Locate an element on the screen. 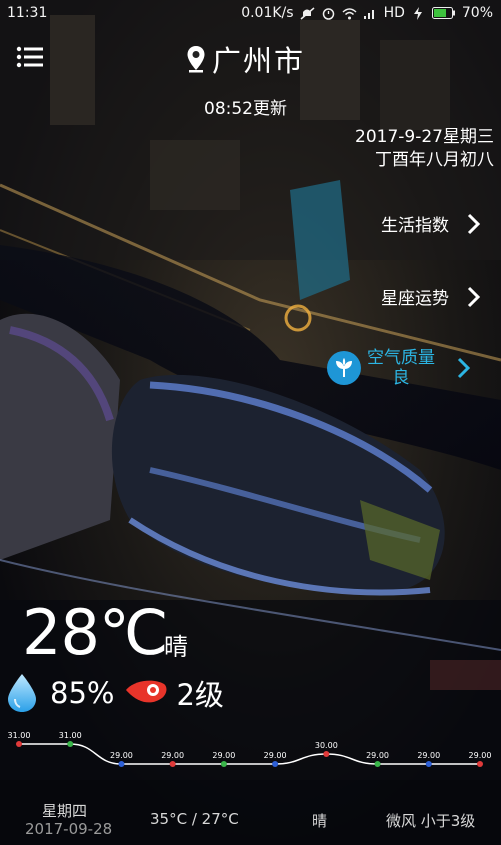 The height and width of the screenshot is (845, 501). horoscope-label: 星座运势 is located at coordinates (415, 299).